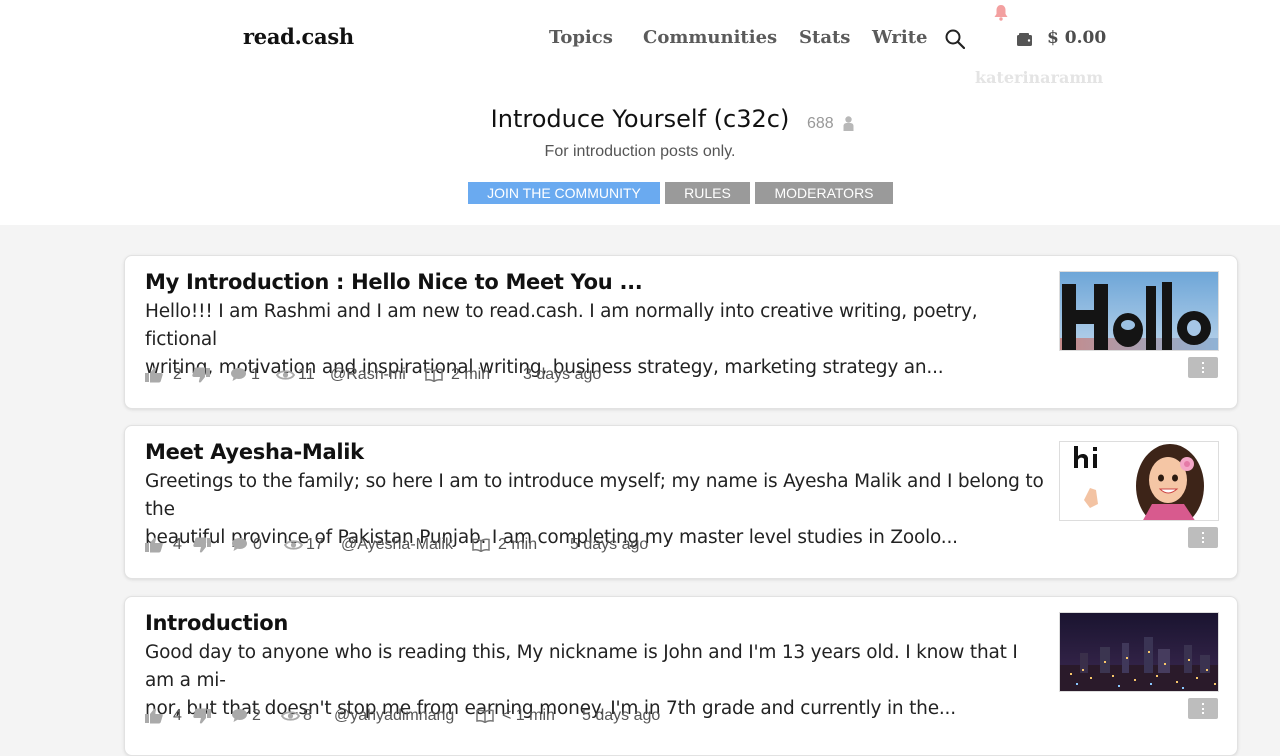  I want to click on post-thumbnail-city-night-image, so click(1139, 652).